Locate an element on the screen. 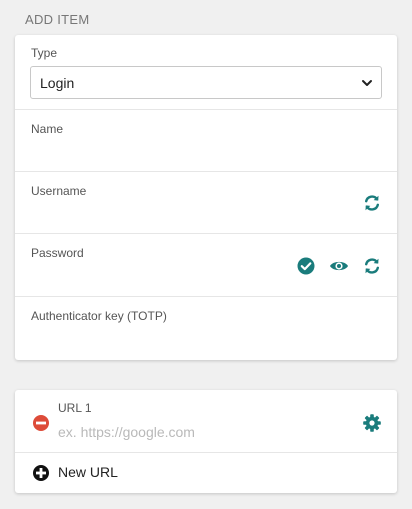 This screenshot has height=509, width=412. url1-input: ex. https://google.com is located at coordinates (126, 432).